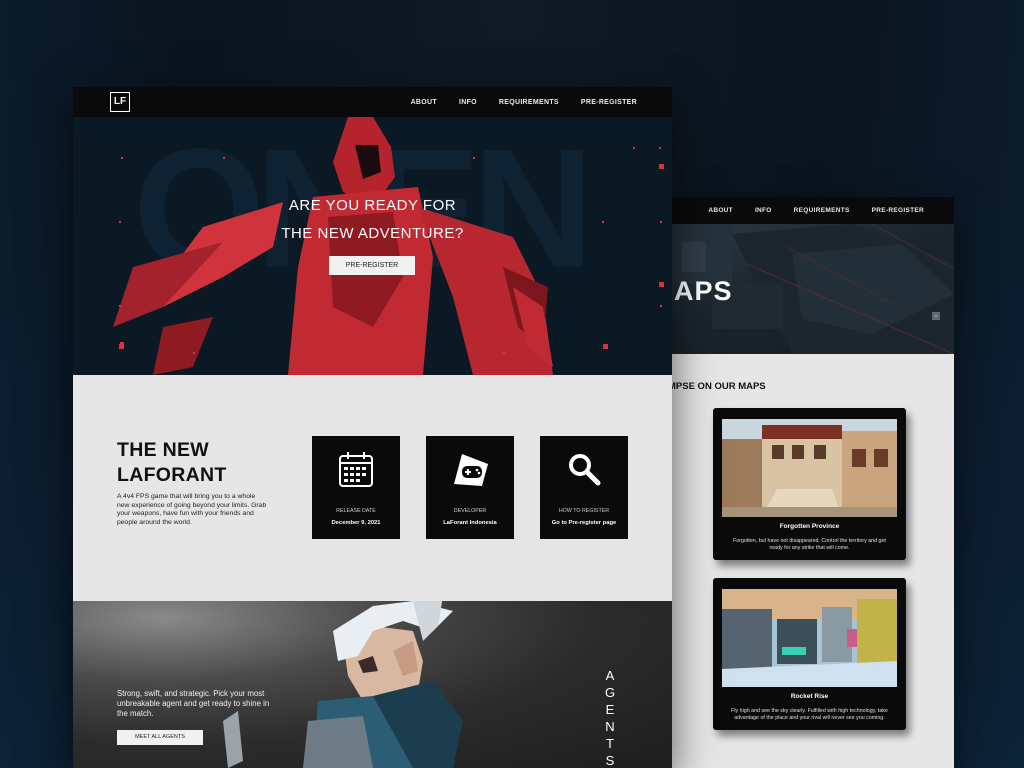 The width and height of the screenshot is (1024, 768). Describe the element at coordinates (356, 487) in the screenshot. I see `release-date-card: RELEASE DATE December 9, 2021` at that location.